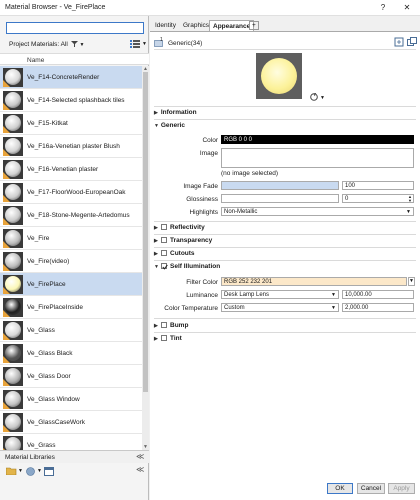 The width and height of the screenshot is (420, 500). I want to click on replace-asset-icon, so click(399, 43).